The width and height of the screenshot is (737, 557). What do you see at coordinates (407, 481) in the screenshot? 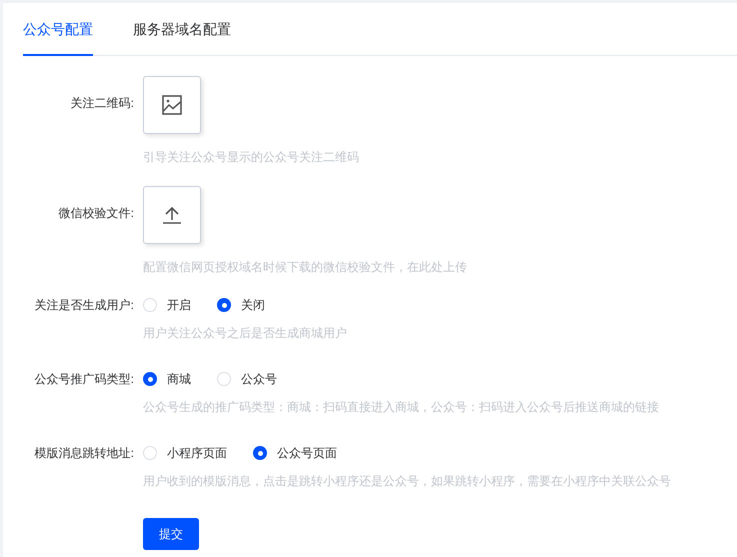
I see `hint-text: 用户收到的模版消息，点击是跳转小程序还是公众号，如果跳转小程序，需要在小程序中关联公众号` at bounding box center [407, 481].